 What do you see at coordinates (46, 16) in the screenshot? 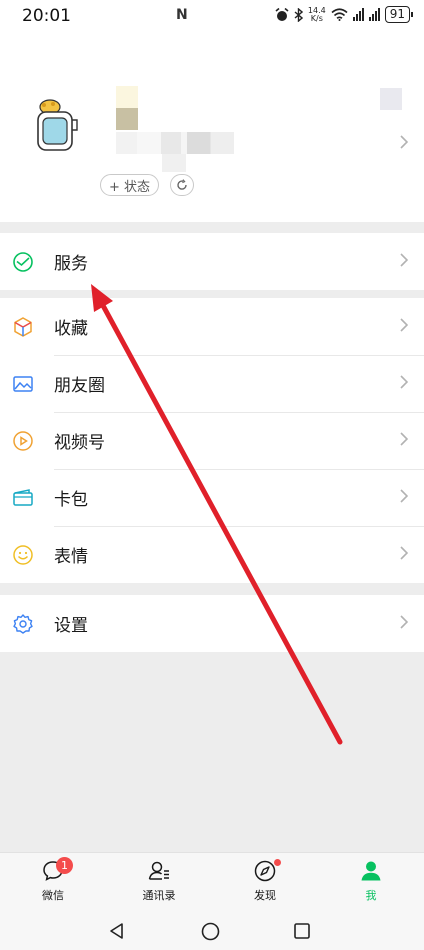
I see `clock: 20:01` at bounding box center [46, 16].